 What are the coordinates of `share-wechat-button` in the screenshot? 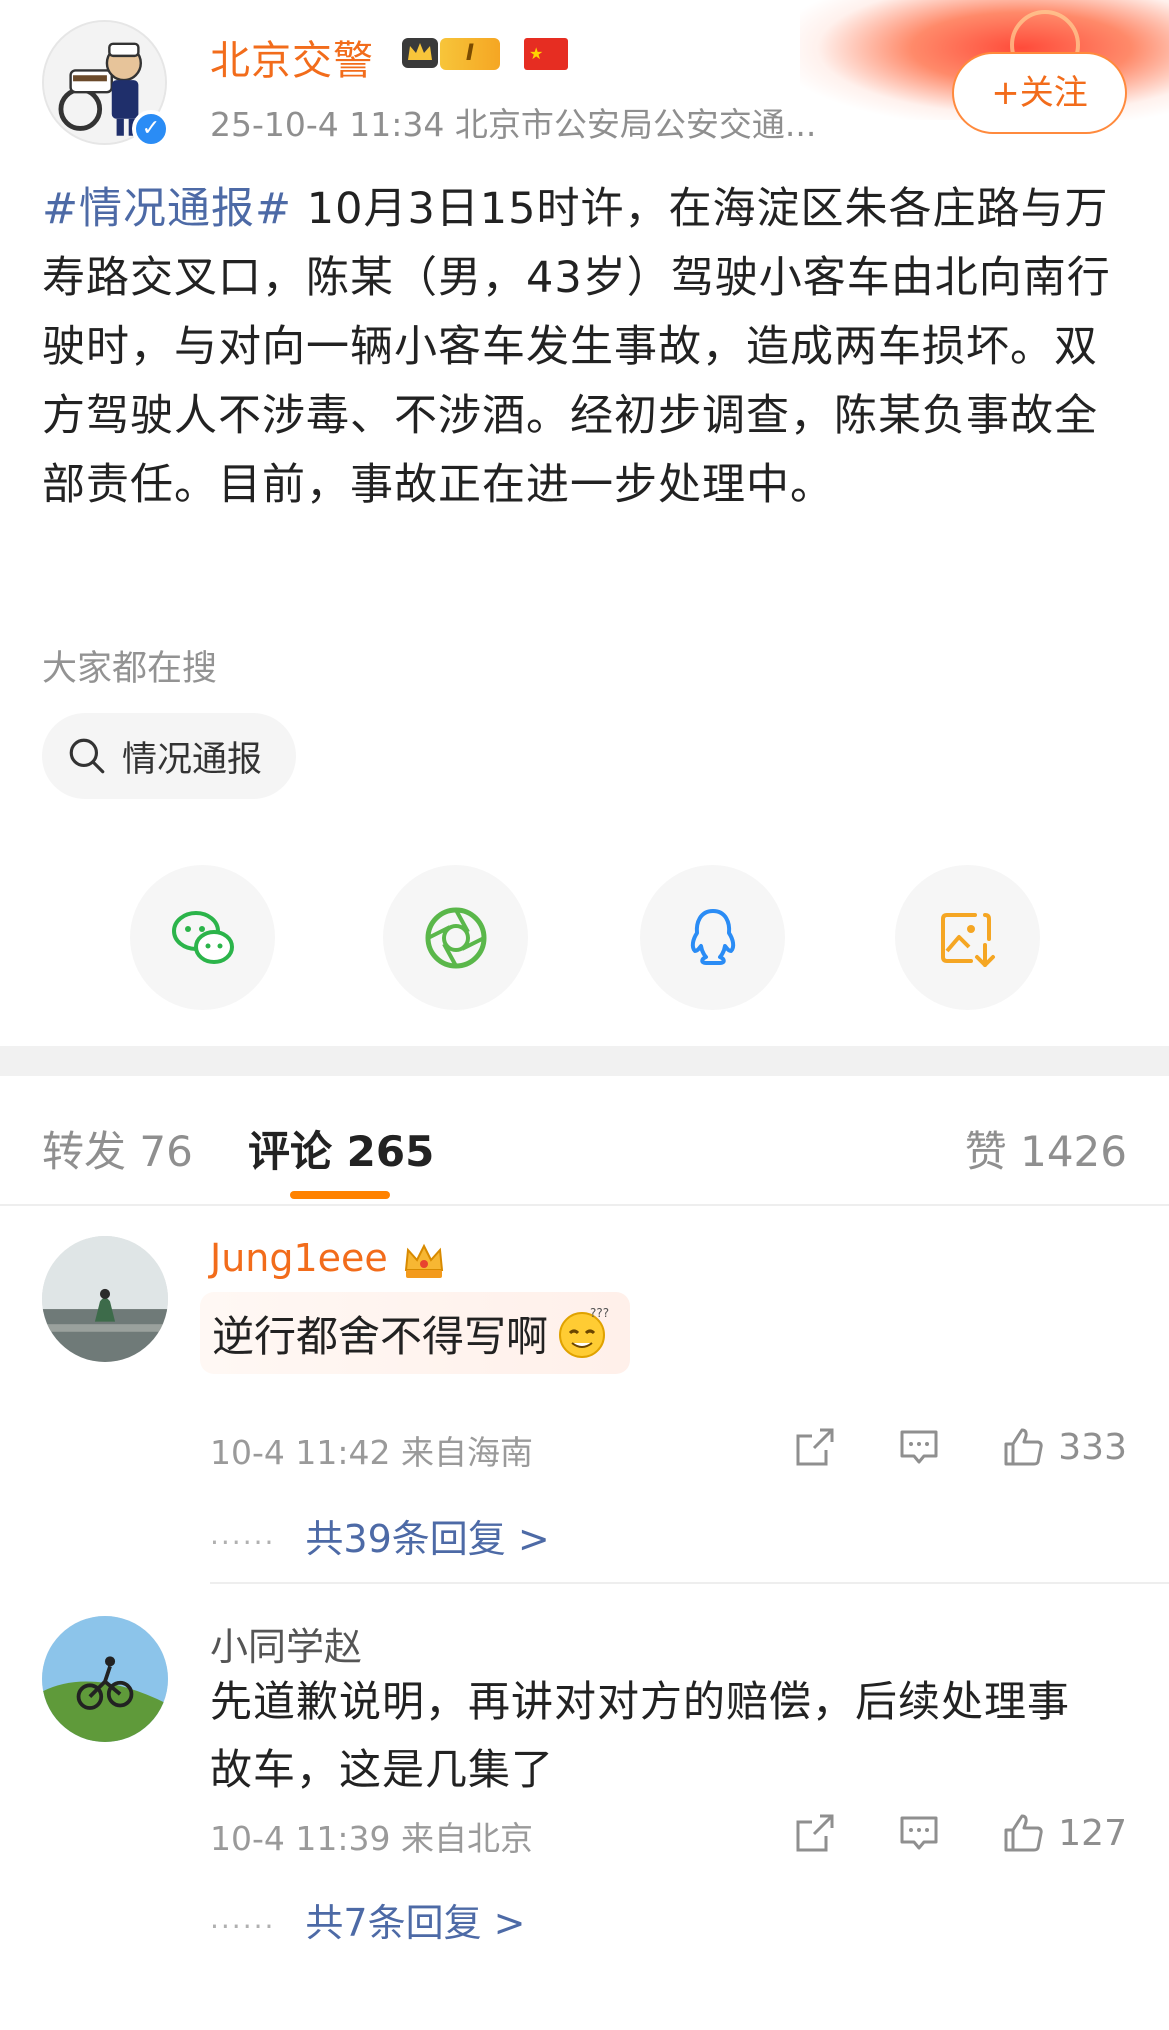 It's located at (202, 937).